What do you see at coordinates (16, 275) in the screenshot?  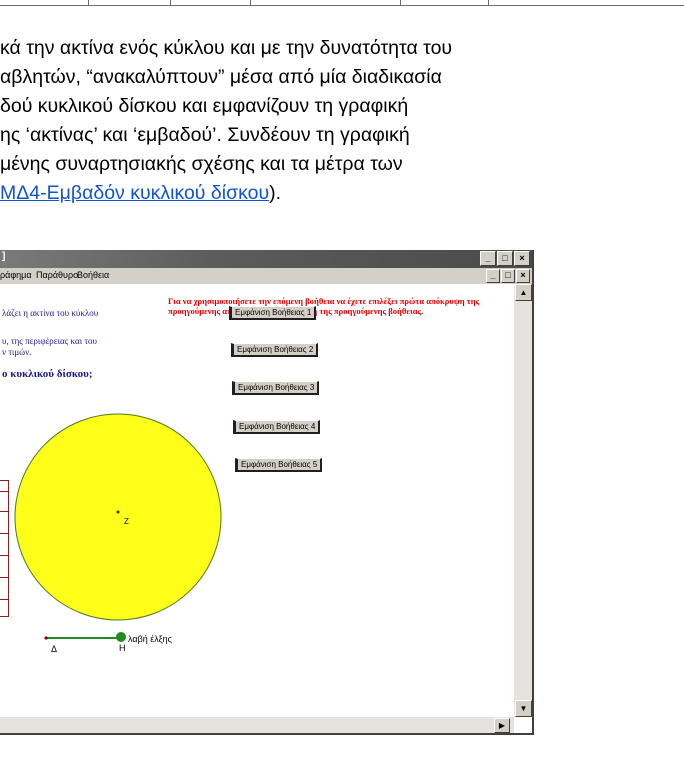 I see `menu-graph: ράφημα` at bounding box center [16, 275].